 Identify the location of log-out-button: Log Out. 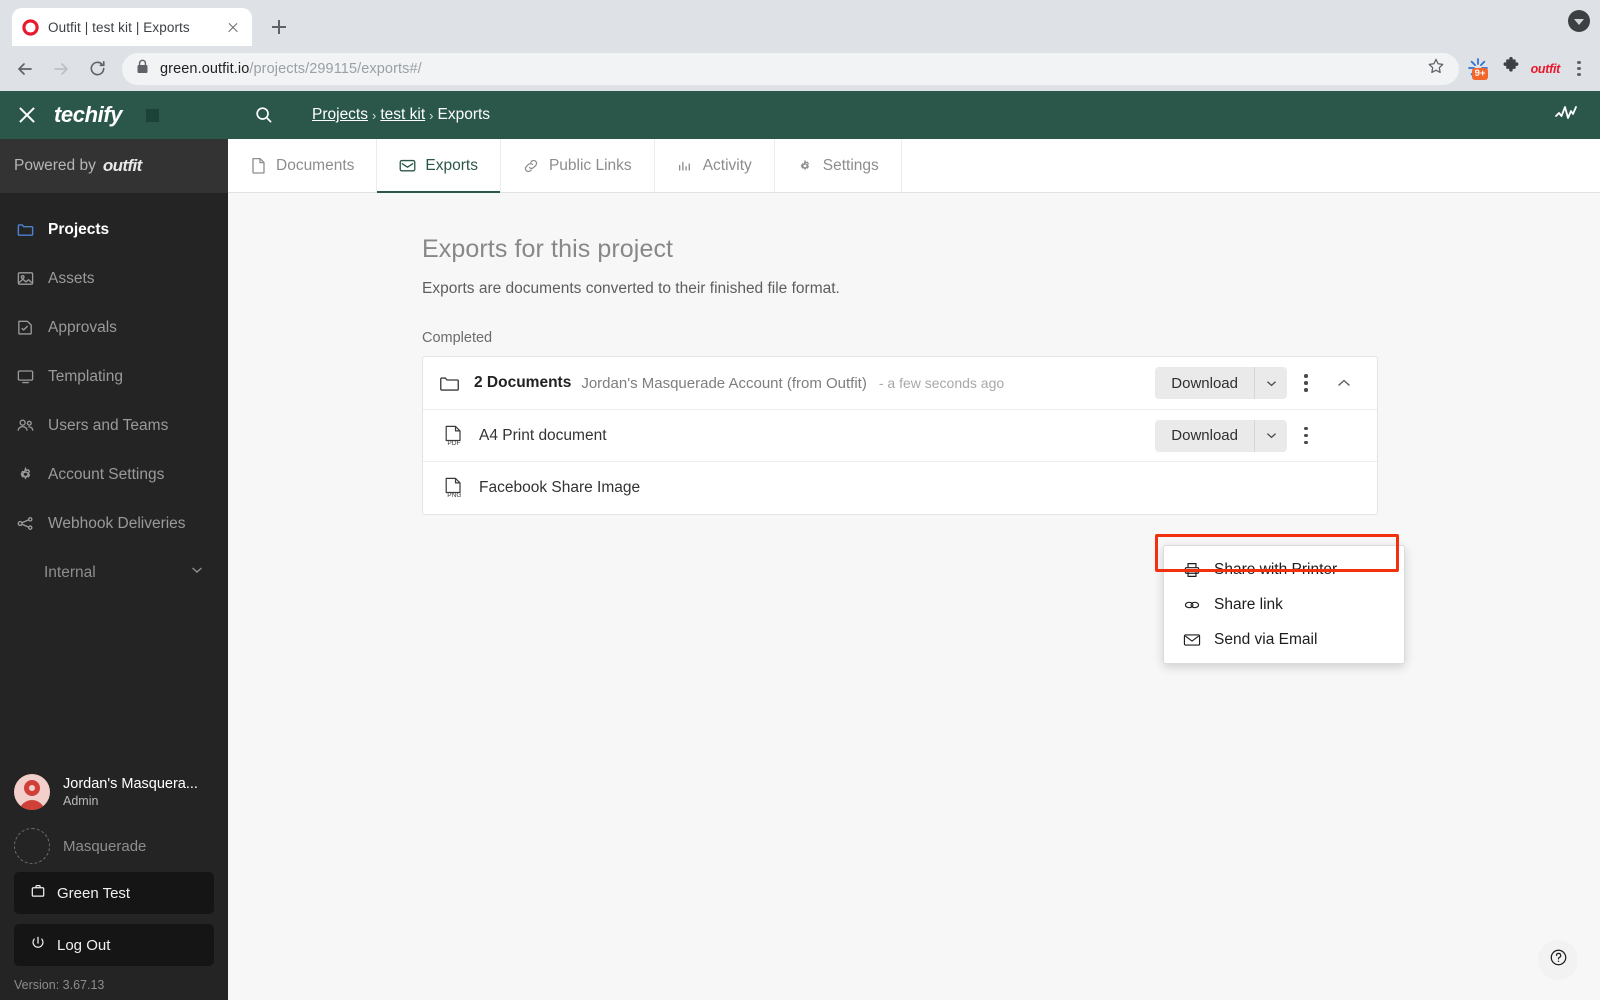
(114, 945).